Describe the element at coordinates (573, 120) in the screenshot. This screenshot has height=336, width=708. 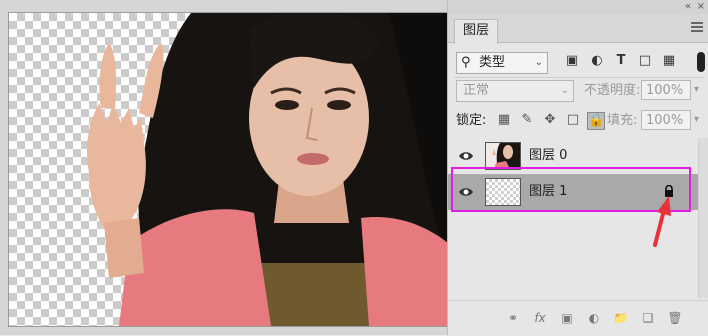
I see `lock-artboard-icon: □` at that location.